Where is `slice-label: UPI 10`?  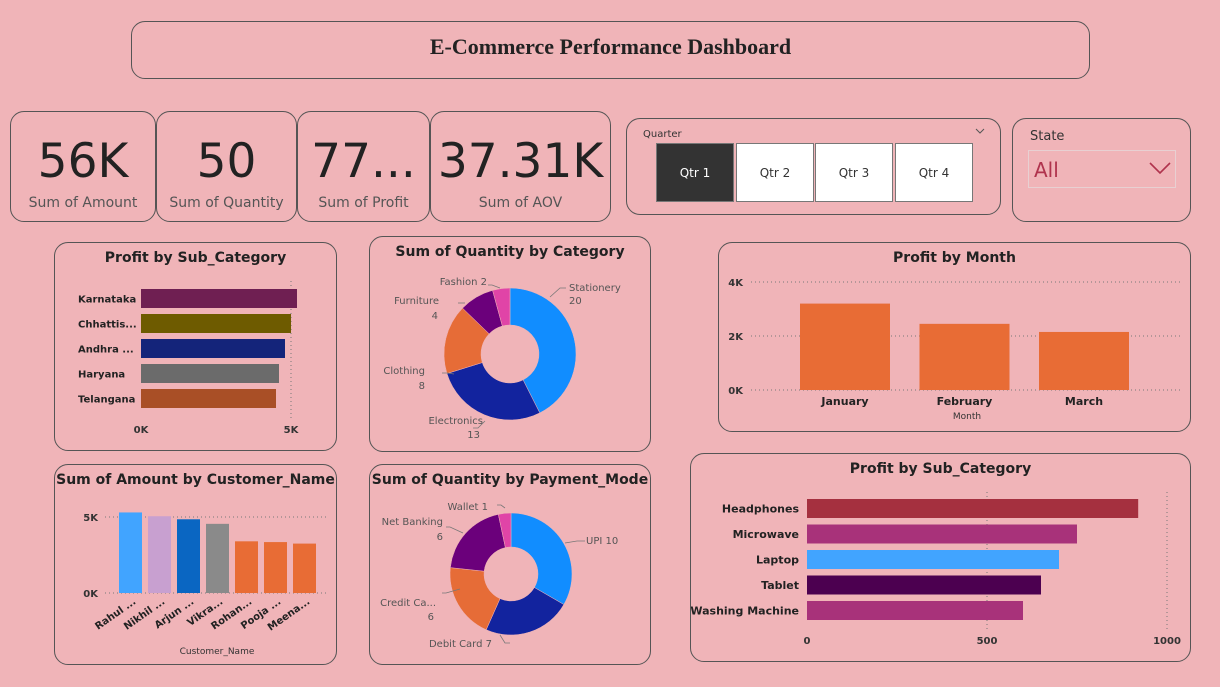
slice-label: UPI 10 is located at coordinates (602, 541).